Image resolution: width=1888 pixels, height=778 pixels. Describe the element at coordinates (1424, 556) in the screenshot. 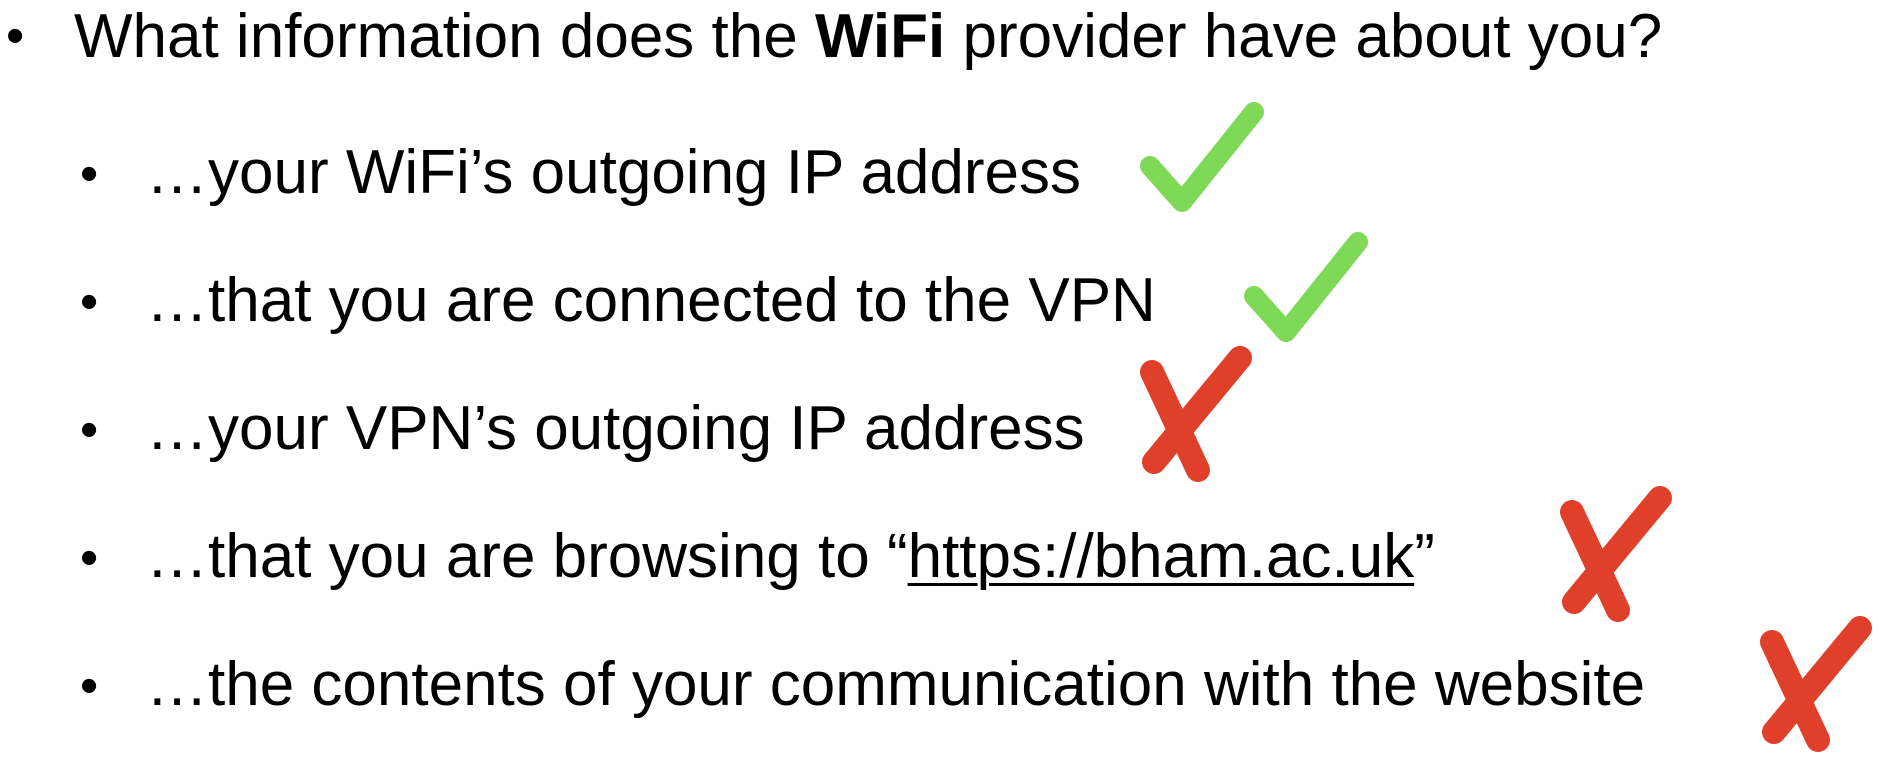

I see `item-text-suffix: ”` at that location.